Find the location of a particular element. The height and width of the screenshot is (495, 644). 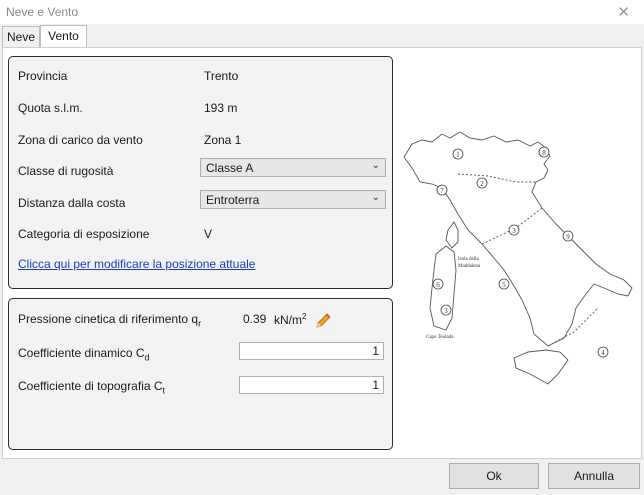

zone-label: 8 is located at coordinates (544, 153).